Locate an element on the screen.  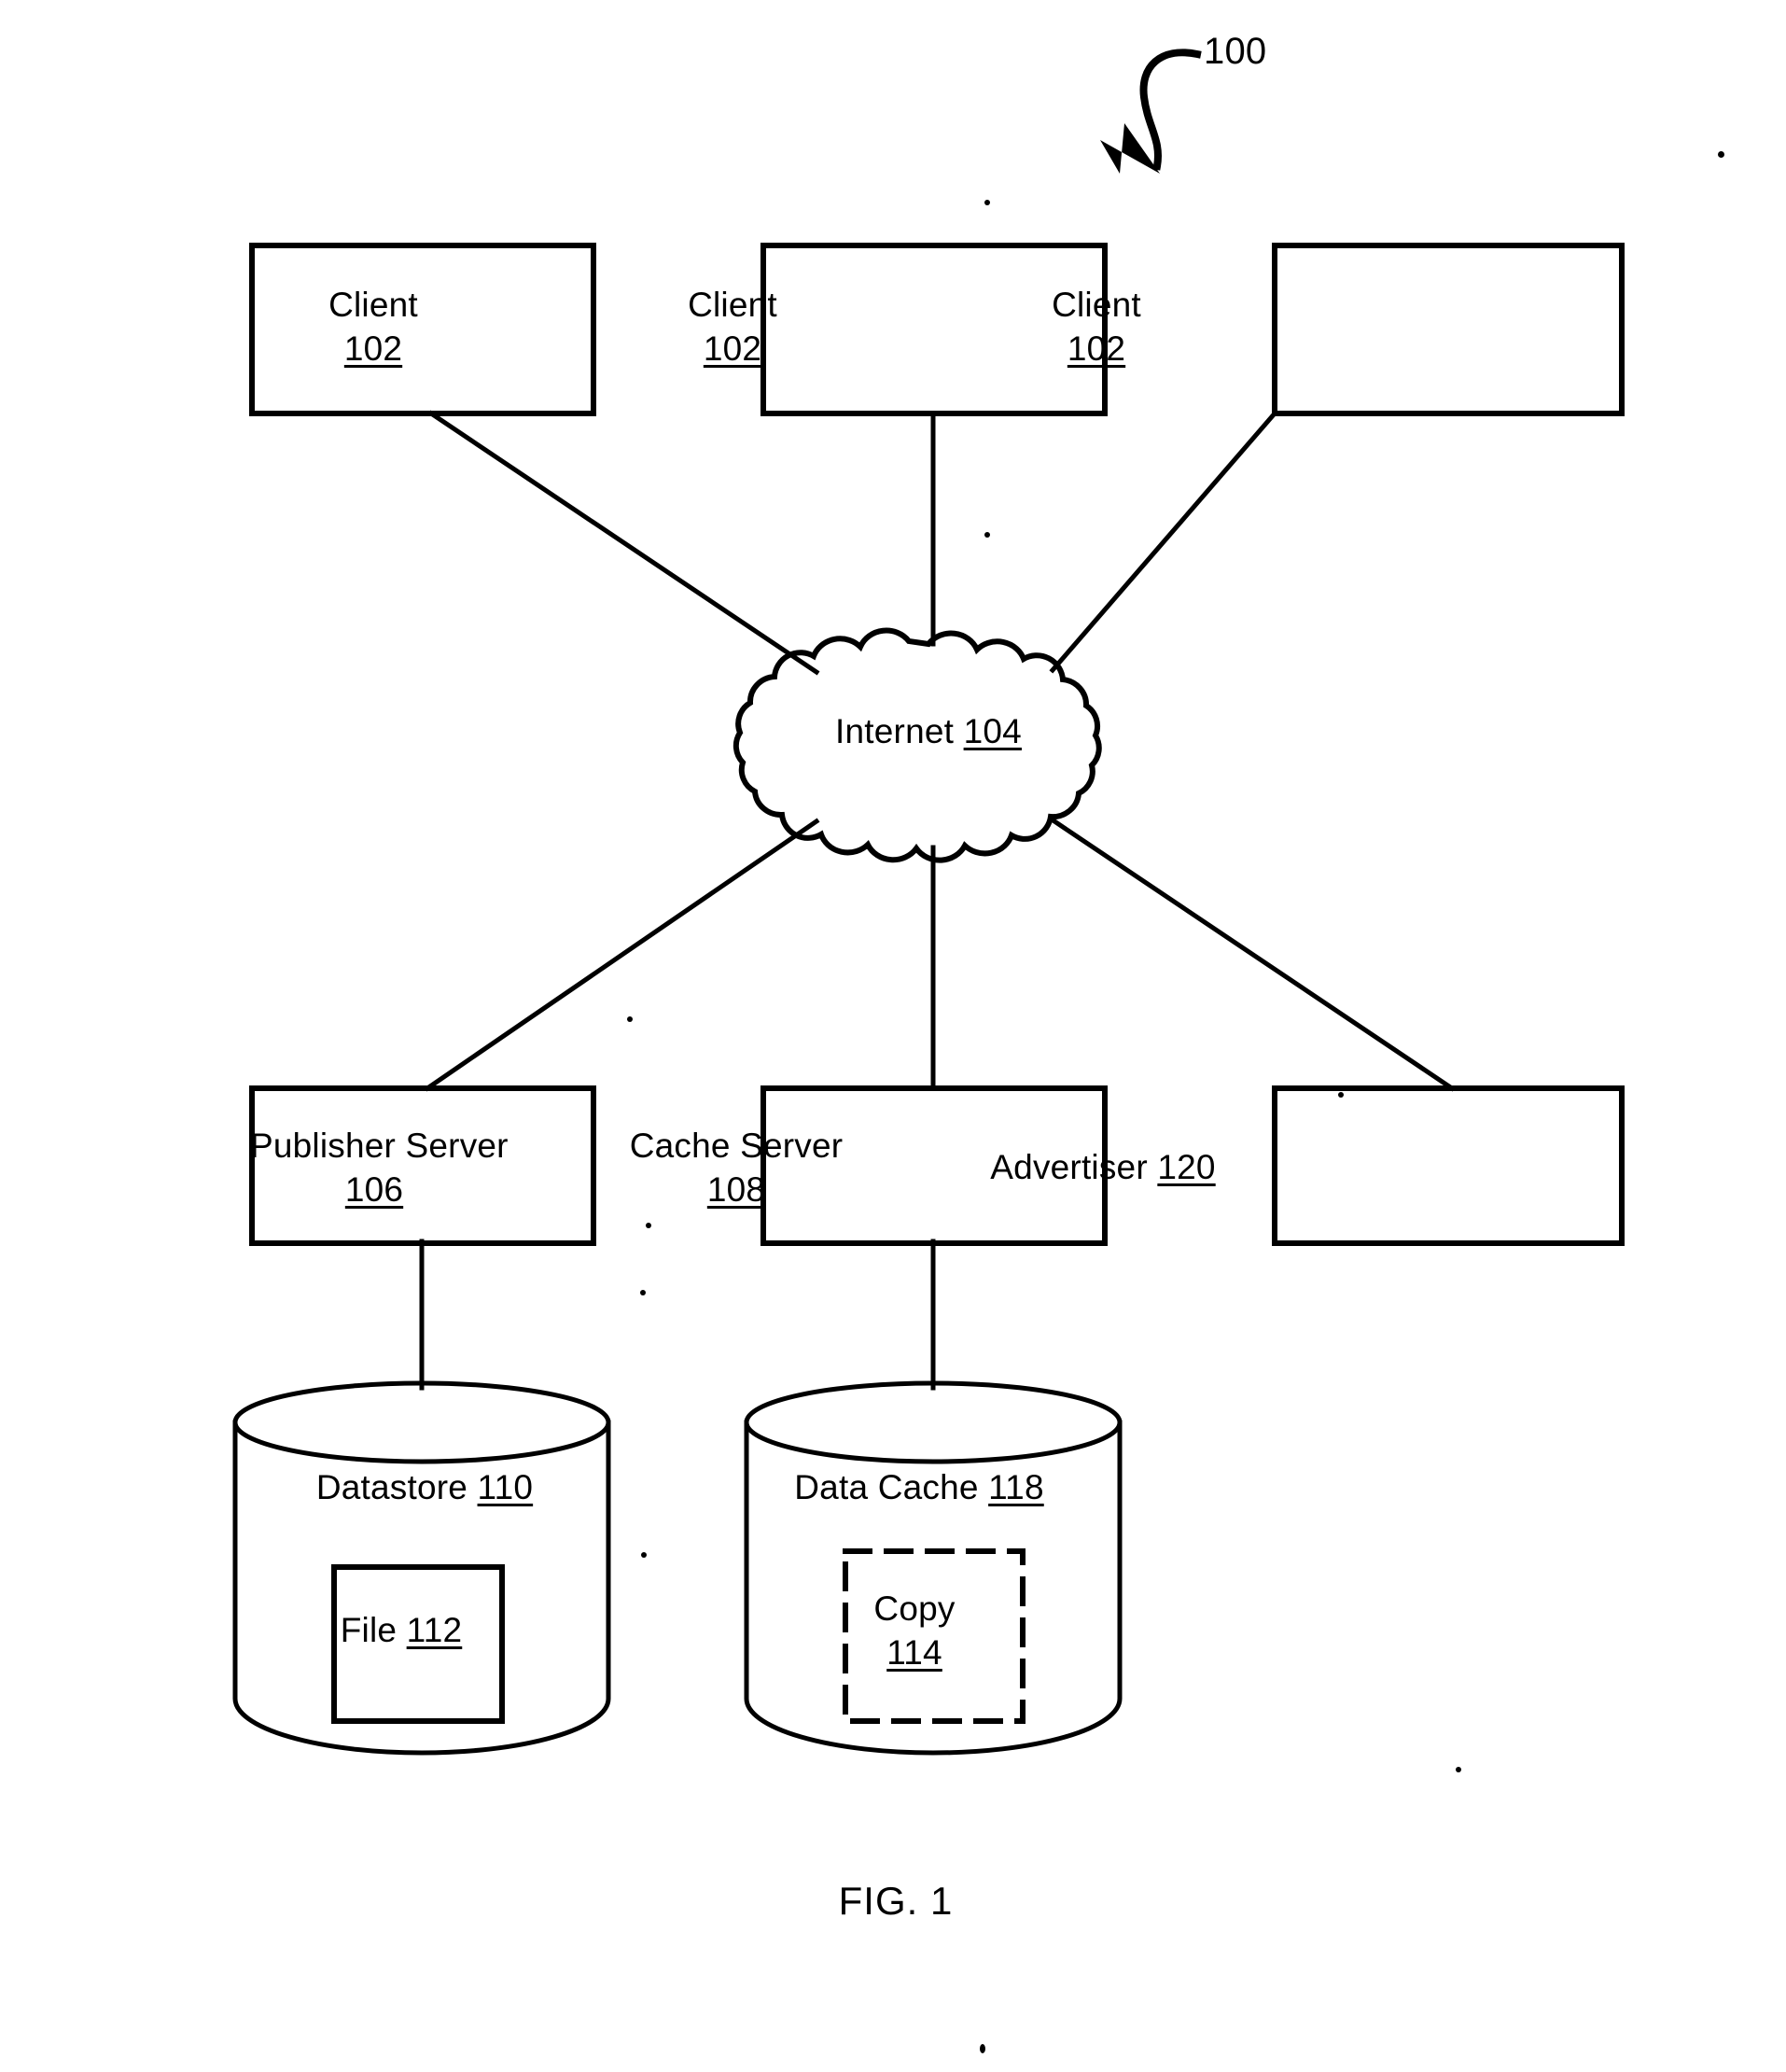
file-box-label: File 112 is located at coordinates (401, 1630).